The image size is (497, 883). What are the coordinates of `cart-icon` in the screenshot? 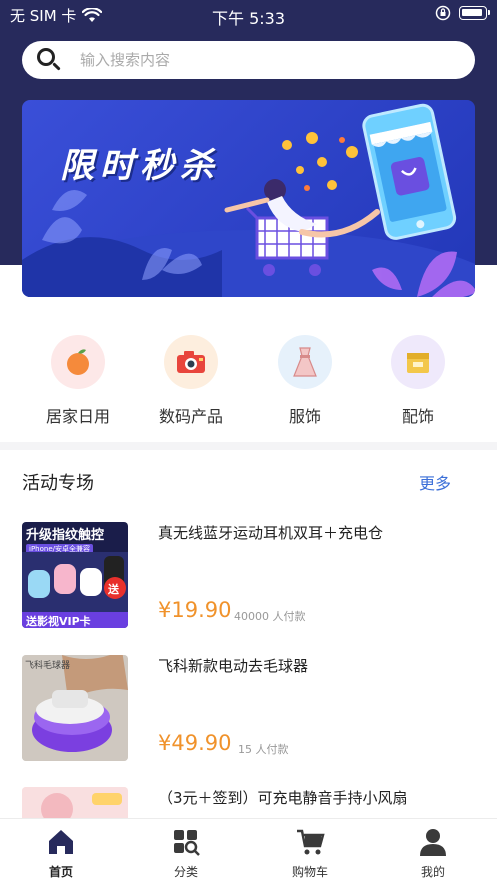 It's located at (310, 842).